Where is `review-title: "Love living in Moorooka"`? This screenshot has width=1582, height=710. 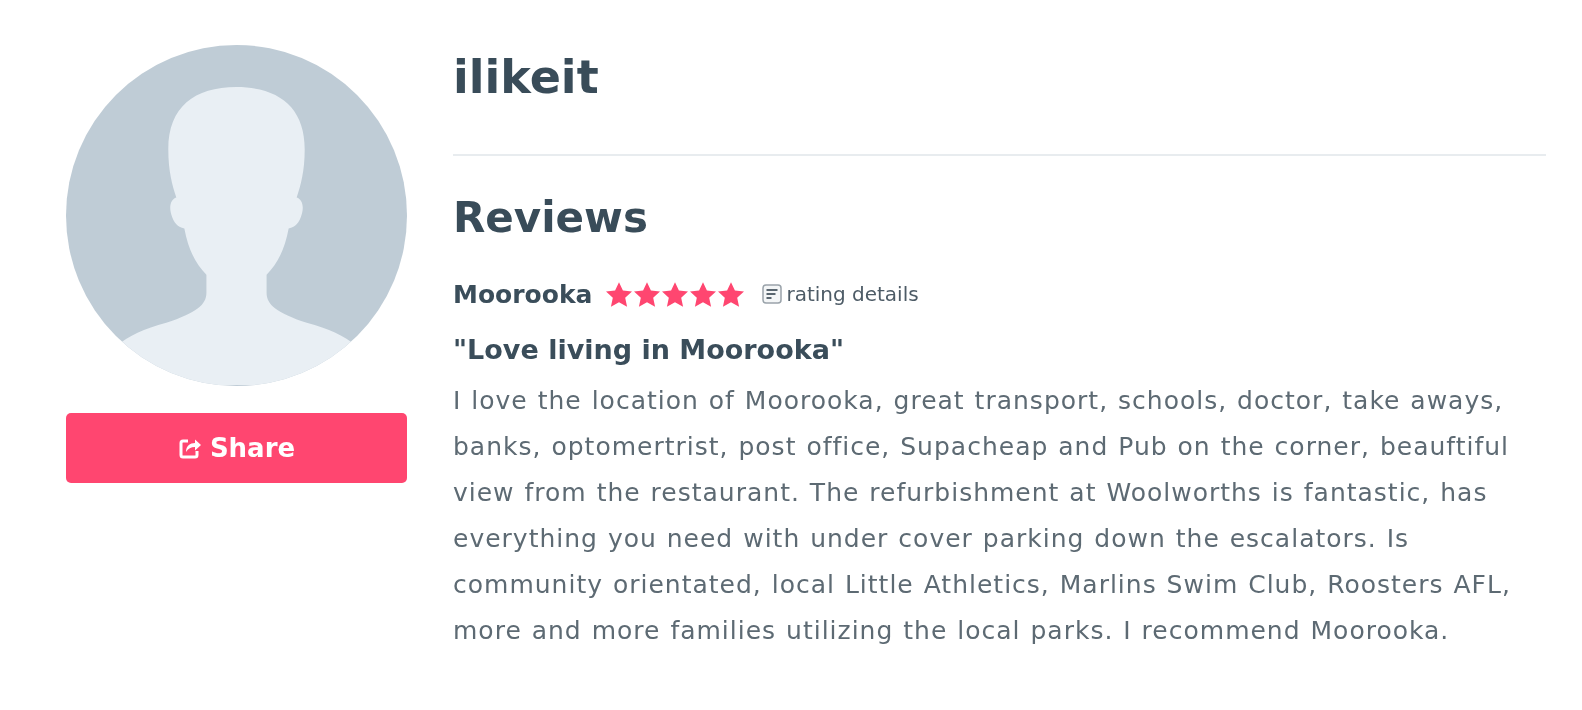 review-title: "Love living in Moorooka" is located at coordinates (649, 350).